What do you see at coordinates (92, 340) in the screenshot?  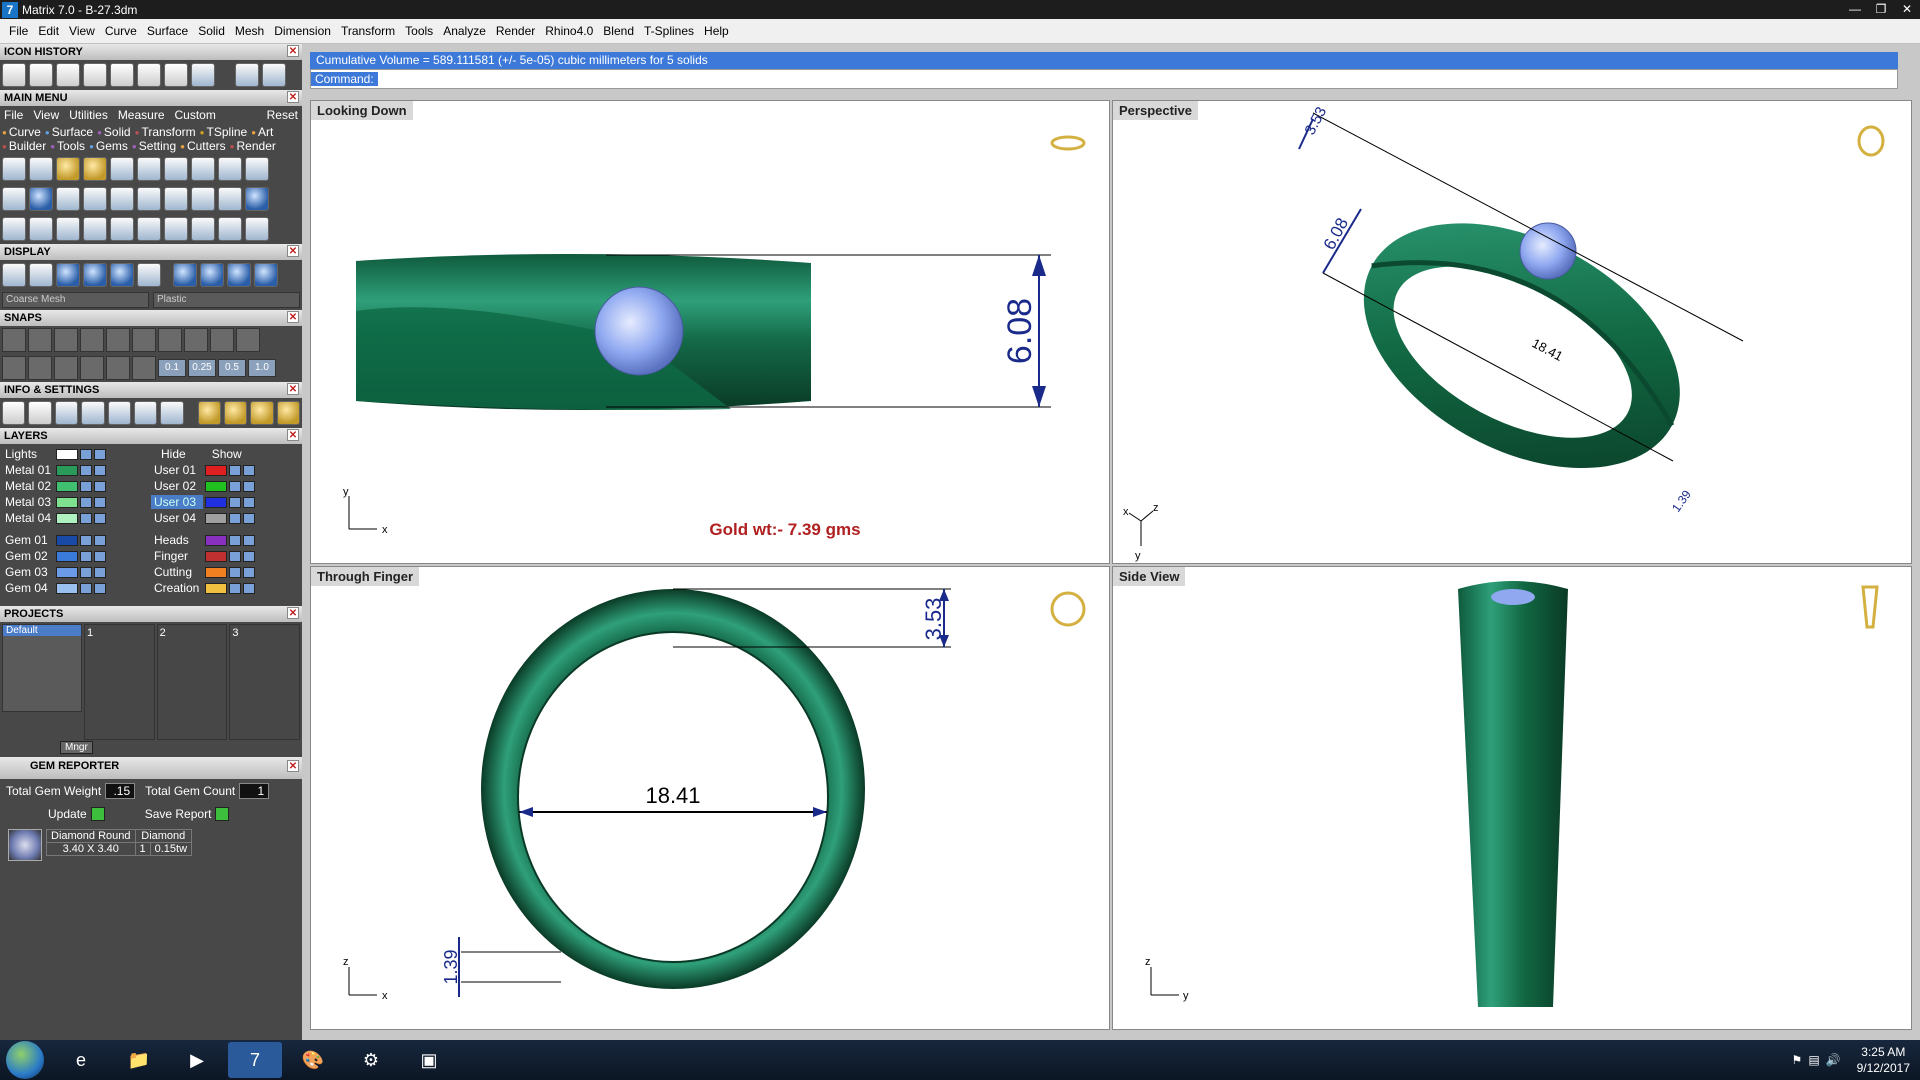 I see `snap-mid-icon` at bounding box center [92, 340].